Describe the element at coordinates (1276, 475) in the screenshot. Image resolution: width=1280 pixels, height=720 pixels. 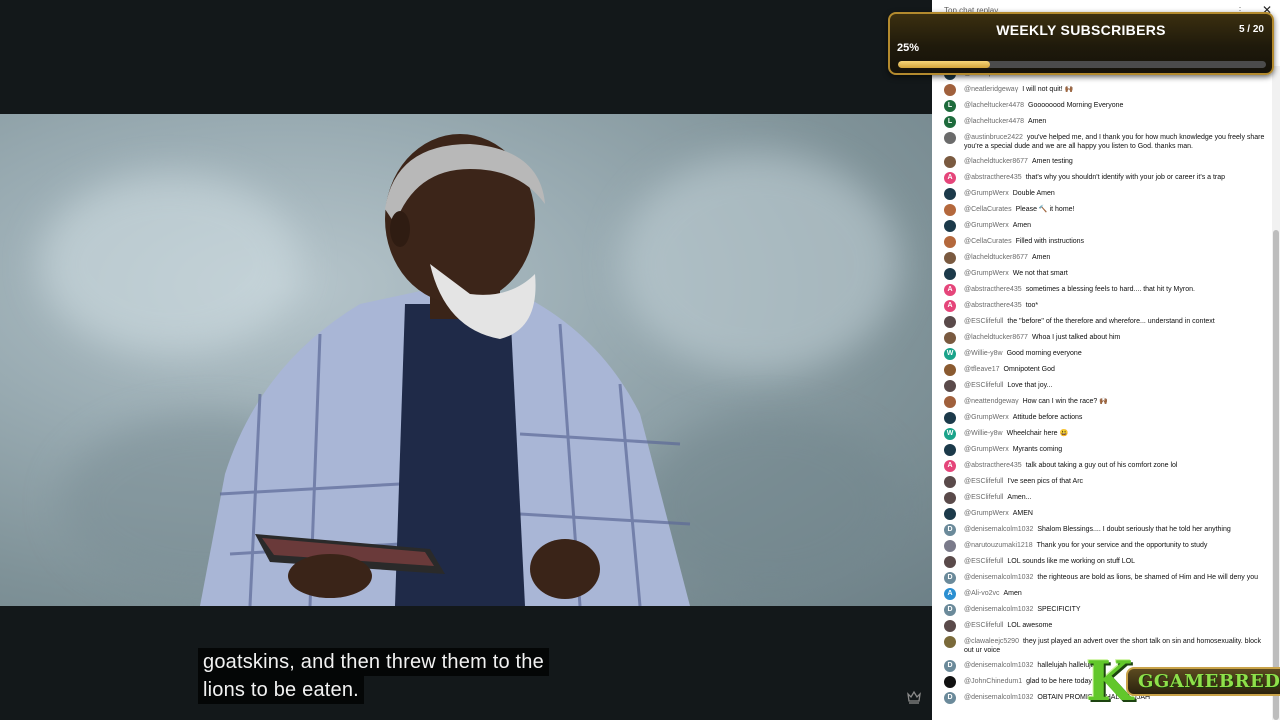
I see `chat-scrollbar-thumb` at that location.